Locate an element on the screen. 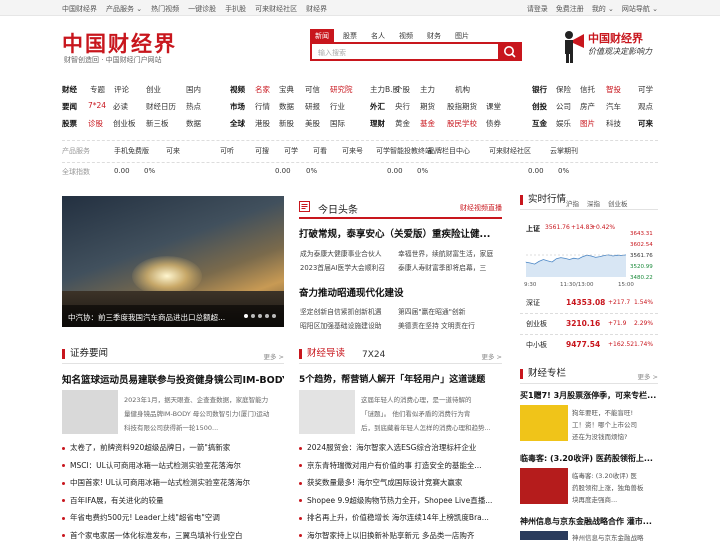  topbar-link: 我的 ⌄ is located at coordinates (603, 9).